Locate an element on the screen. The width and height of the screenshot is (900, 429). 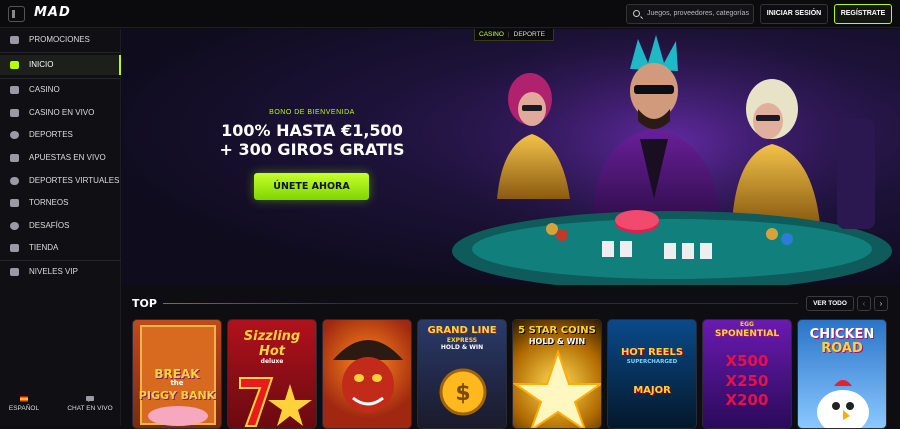
sidebar-item-torneos: TORNEOS is located at coordinates (60, 203).